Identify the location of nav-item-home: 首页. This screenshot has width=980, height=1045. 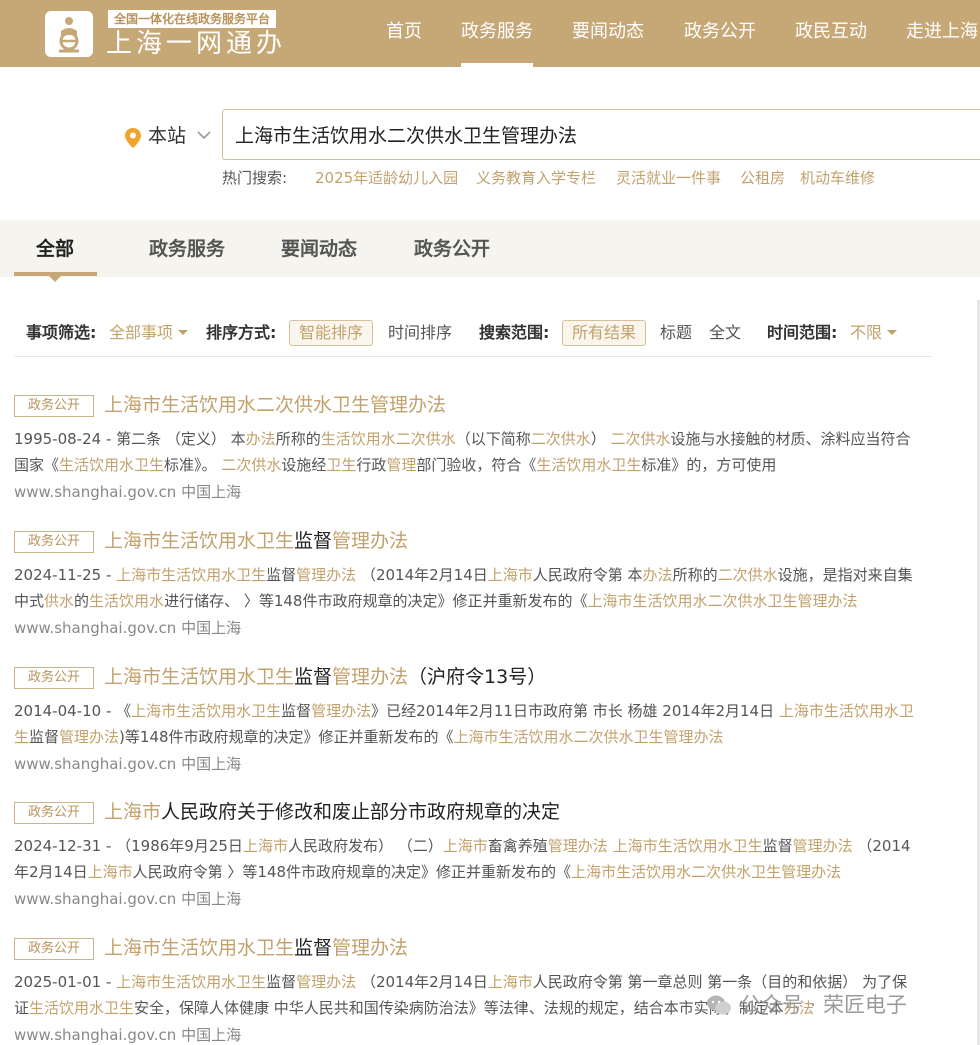
(404, 33).